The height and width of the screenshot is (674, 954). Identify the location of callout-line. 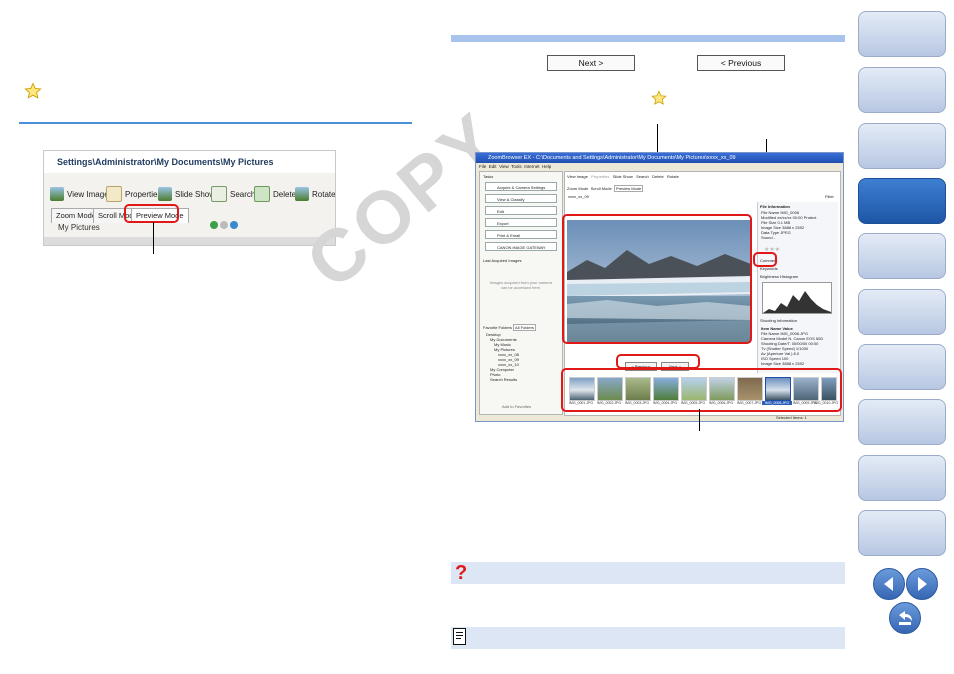
(153, 238).